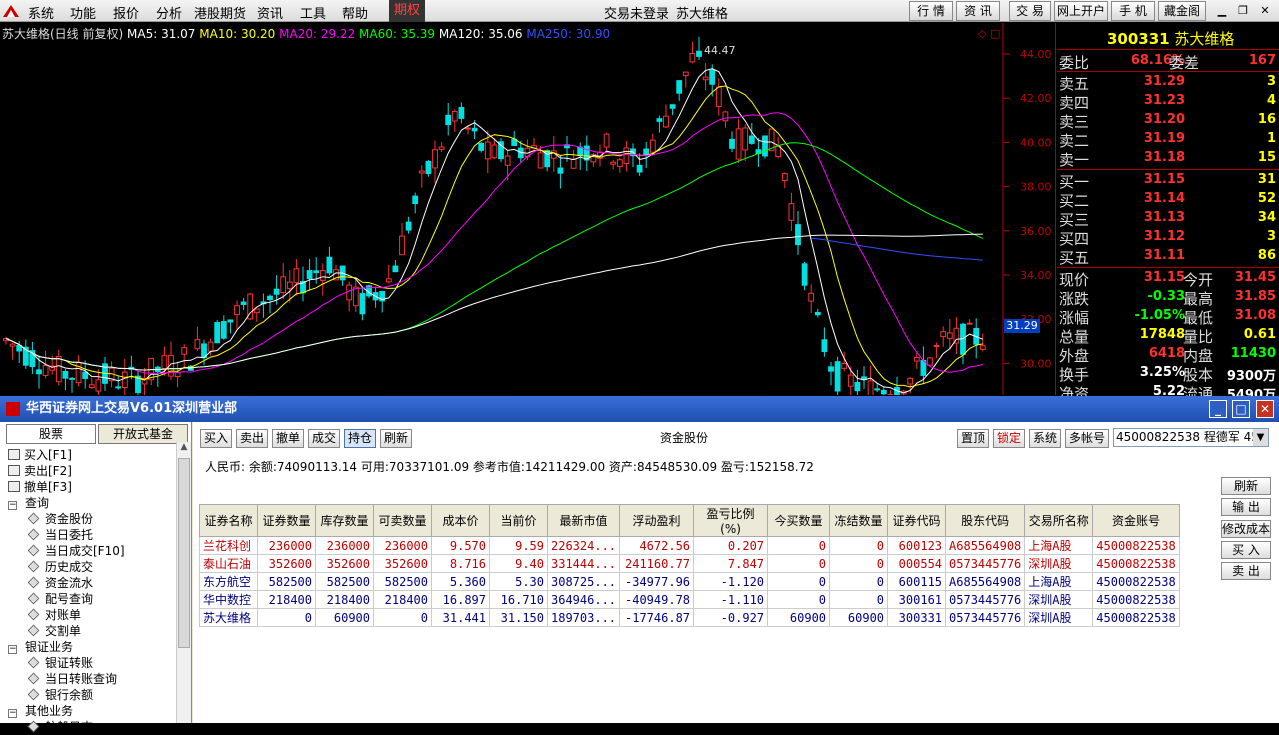 This screenshot has height=735, width=1279. What do you see at coordinates (396, 438) in the screenshot?
I see `btn-refresh: 刷新` at bounding box center [396, 438].